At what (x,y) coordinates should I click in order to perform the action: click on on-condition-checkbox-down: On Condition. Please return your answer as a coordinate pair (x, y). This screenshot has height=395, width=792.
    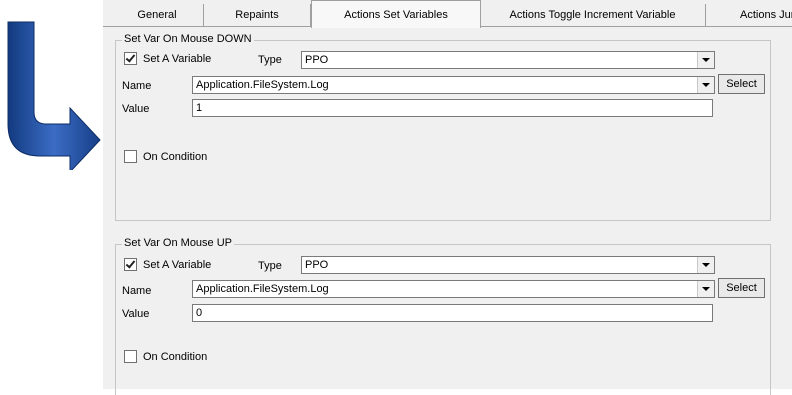
    Looking at the image, I should click on (165, 156).